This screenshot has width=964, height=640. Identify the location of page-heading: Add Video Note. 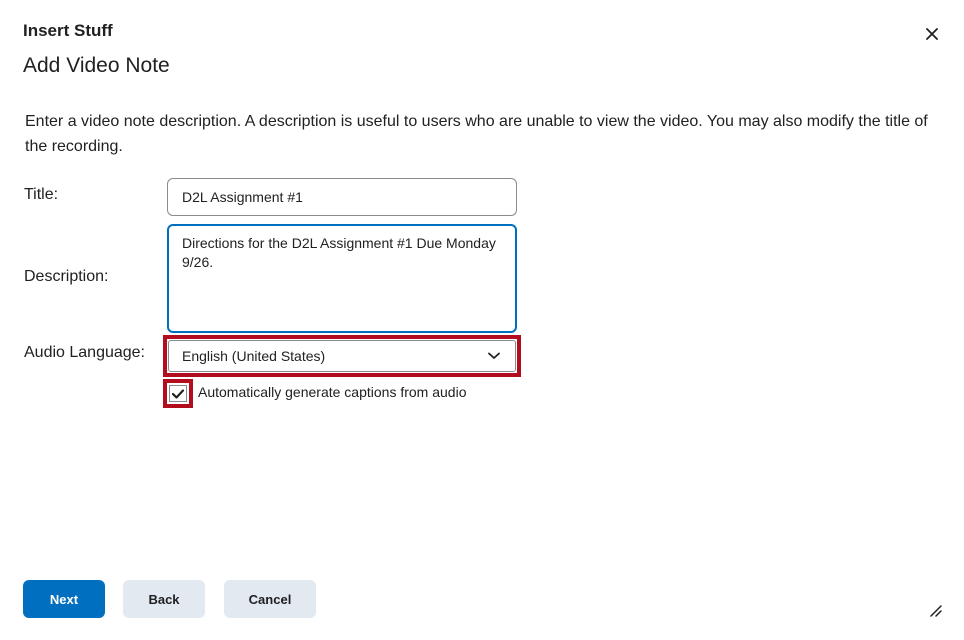
(96, 65).